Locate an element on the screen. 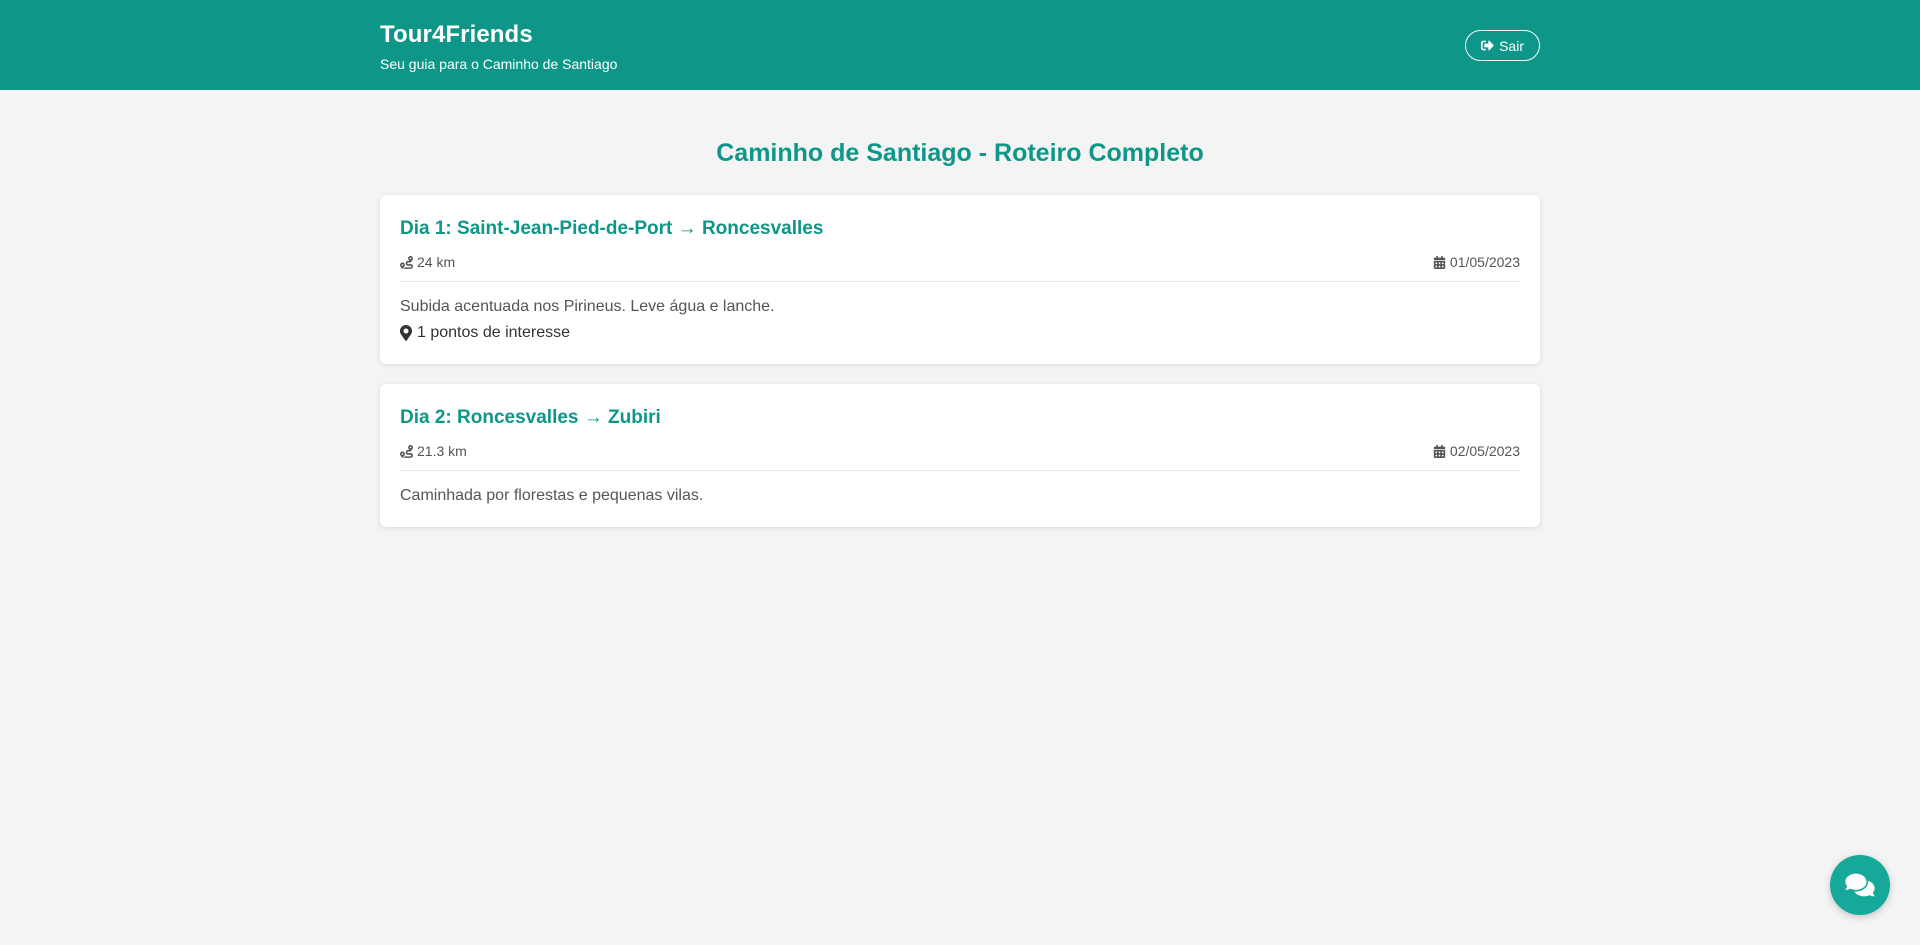  stage-distance-value: 24 km is located at coordinates (436, 262).